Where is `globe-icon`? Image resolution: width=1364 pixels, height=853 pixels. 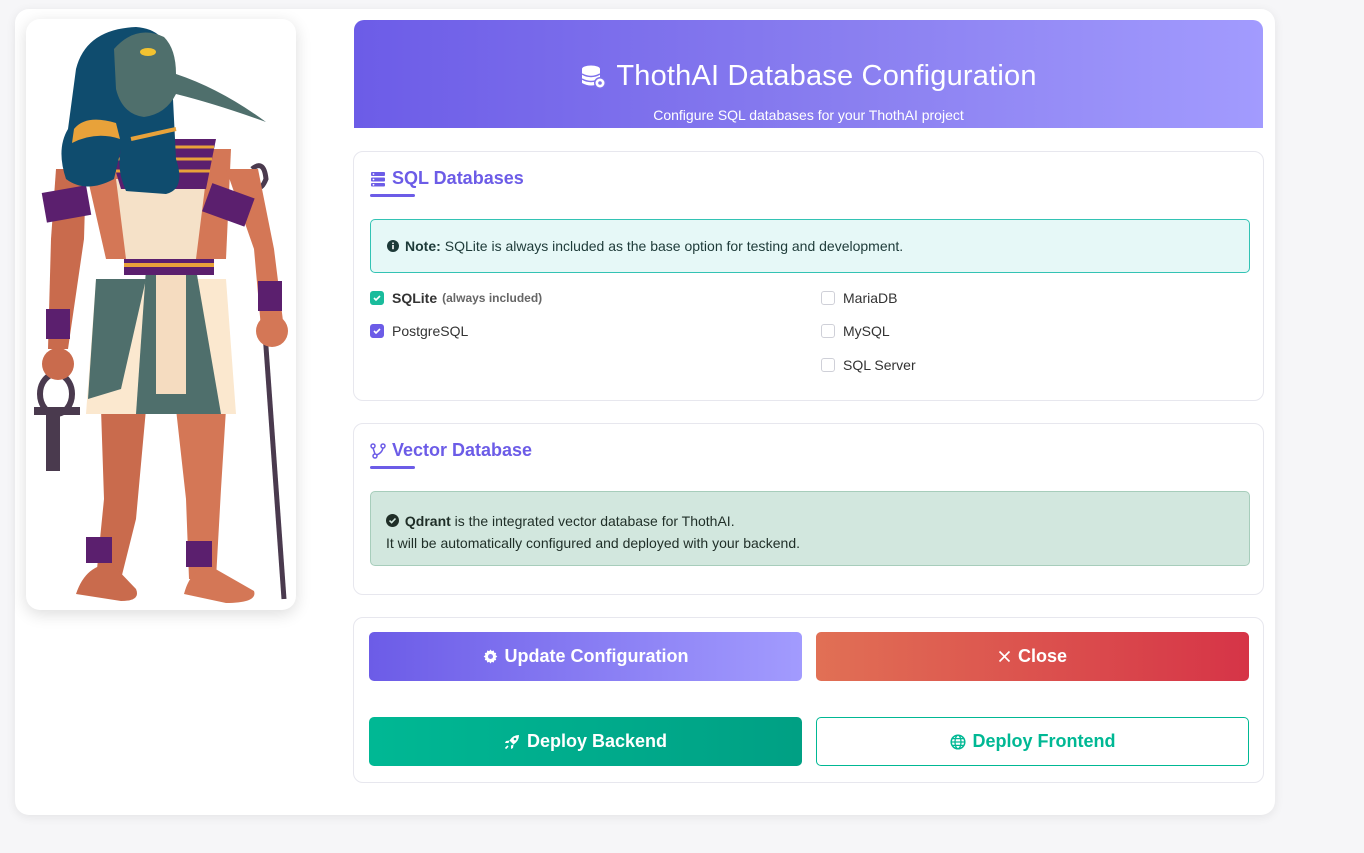 globe-icon is located at coordinates (957, 741).